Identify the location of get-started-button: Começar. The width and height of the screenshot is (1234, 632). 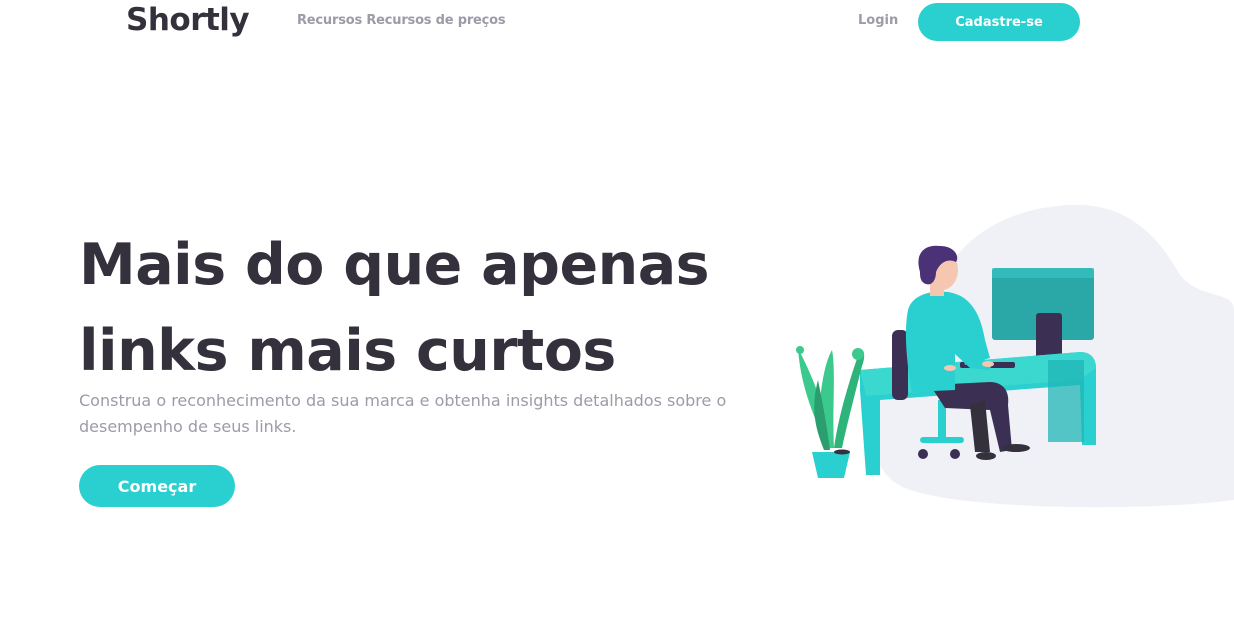
(157, 486).